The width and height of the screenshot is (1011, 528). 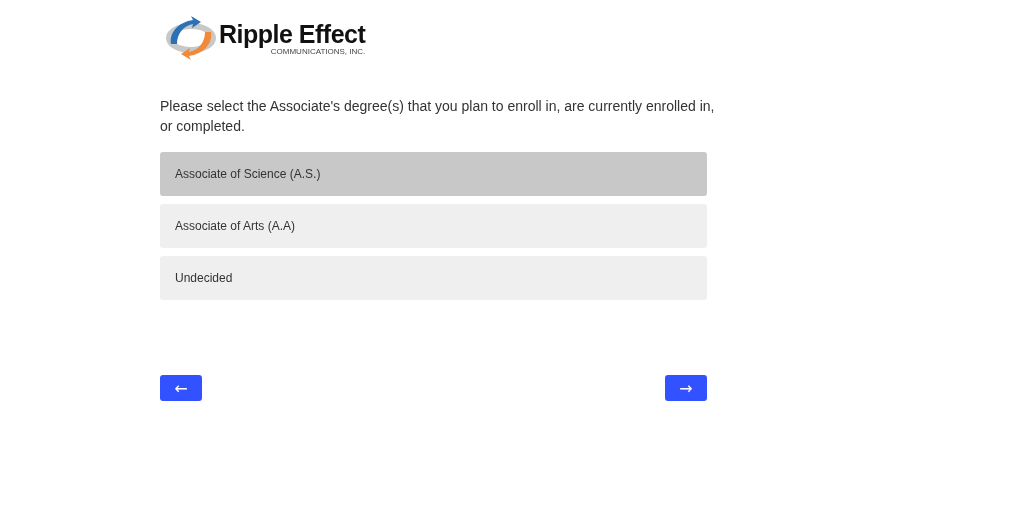 What do you see at coordinates (433, 226) in the screenshot?
I see `answer-option: Associate of Arts (A.A)` at bounding box center [433, 226].